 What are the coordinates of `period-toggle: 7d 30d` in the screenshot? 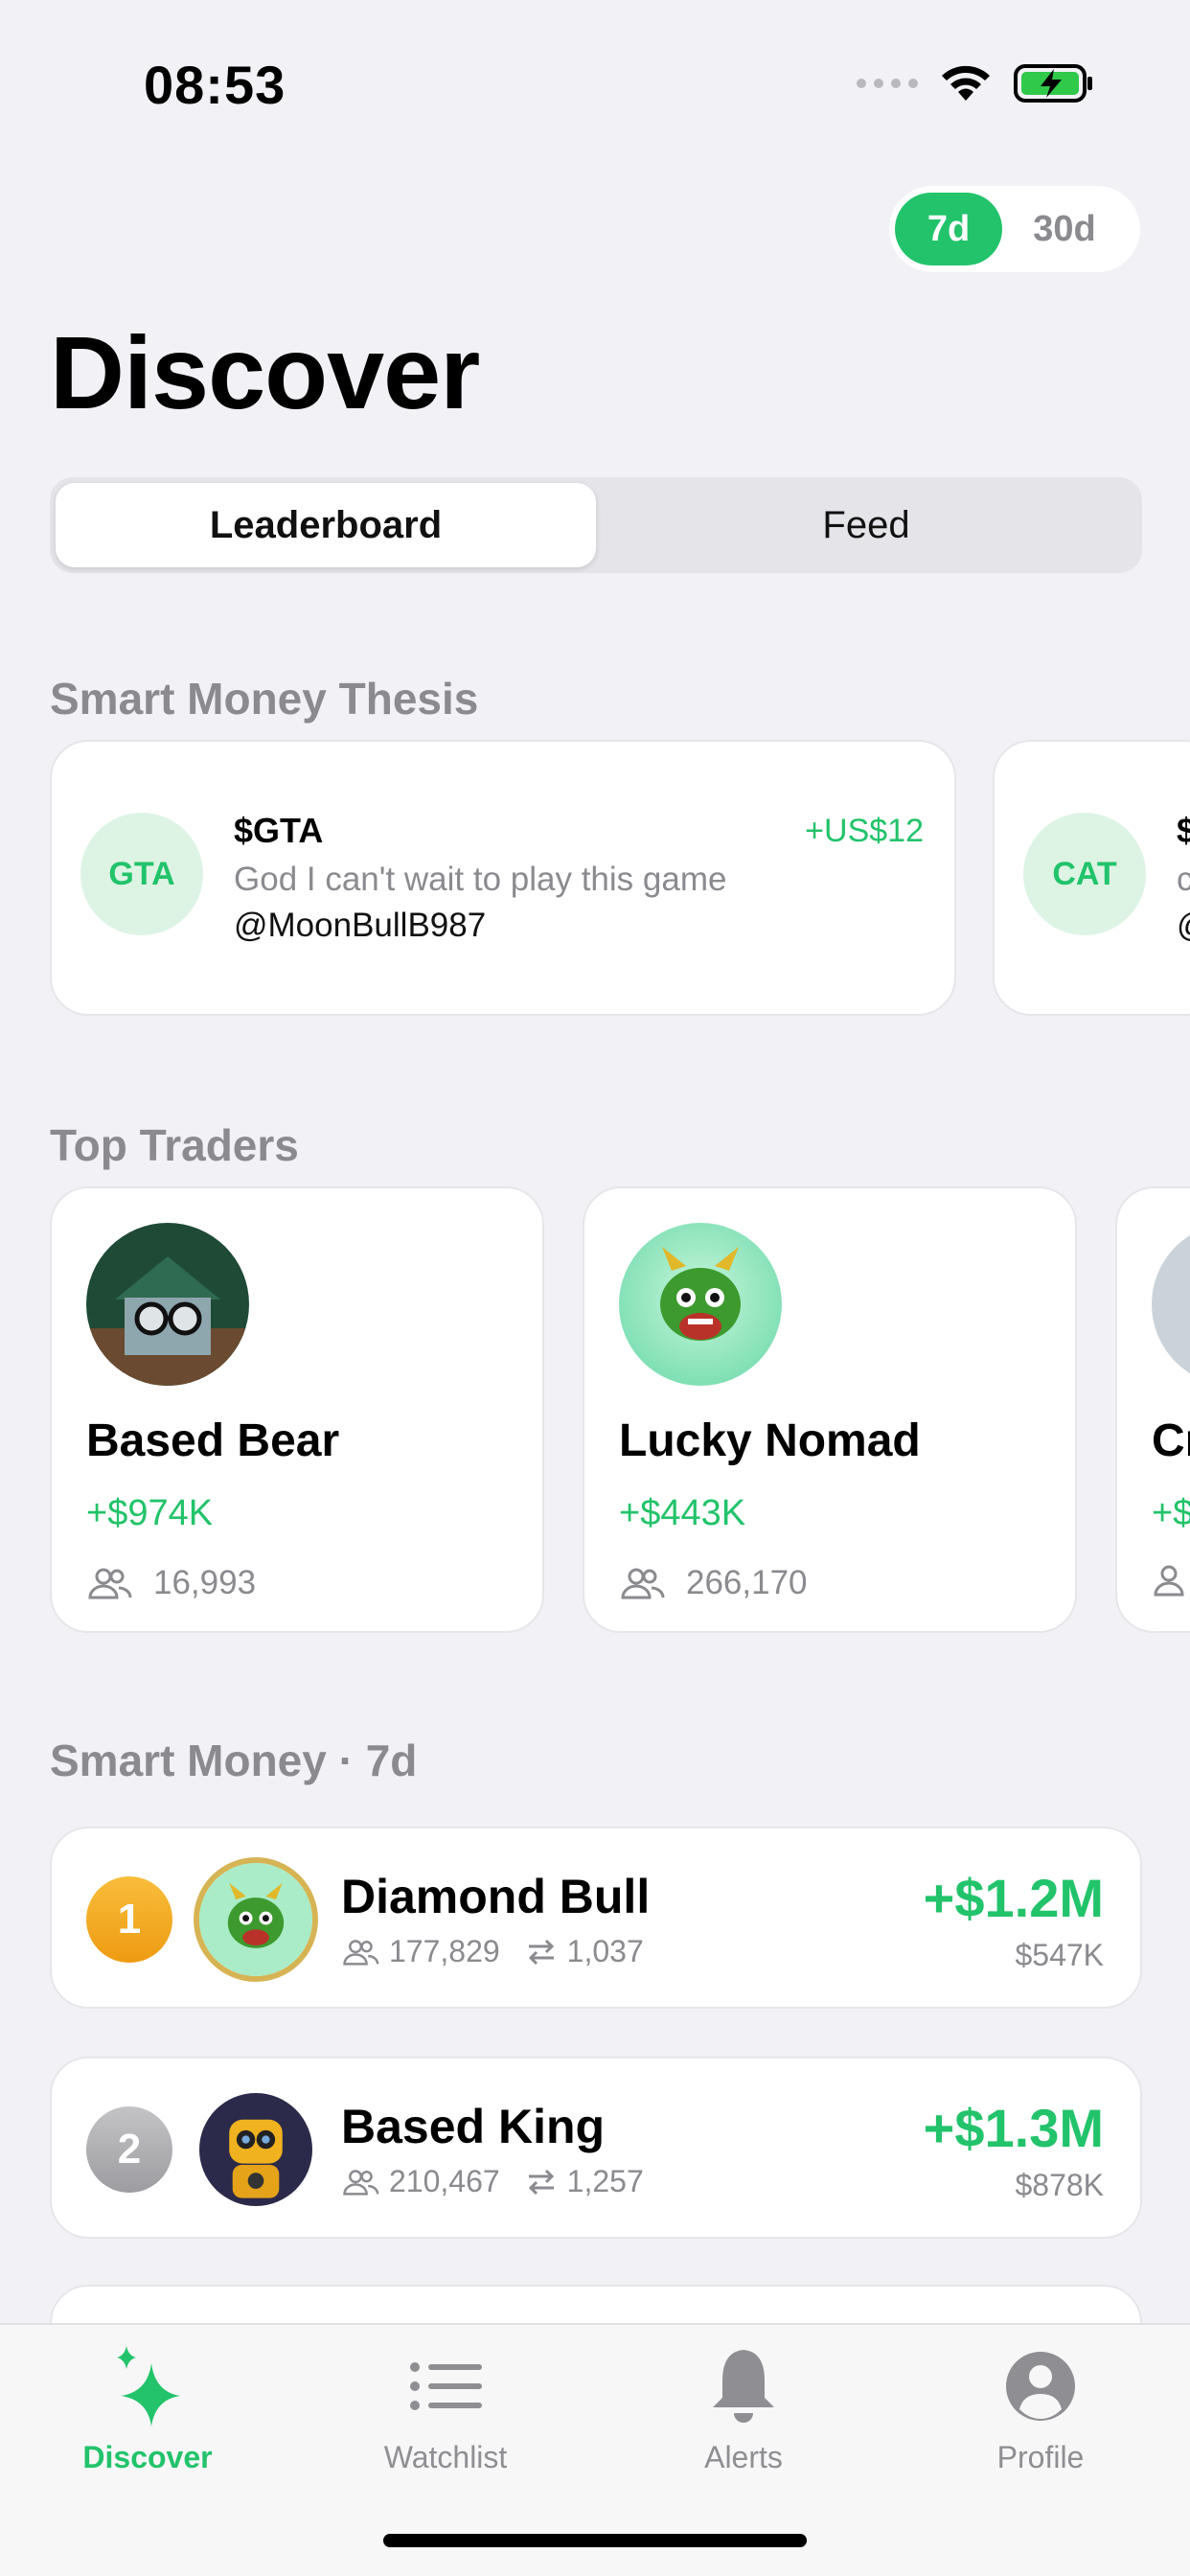 It's located at (1015, 229).